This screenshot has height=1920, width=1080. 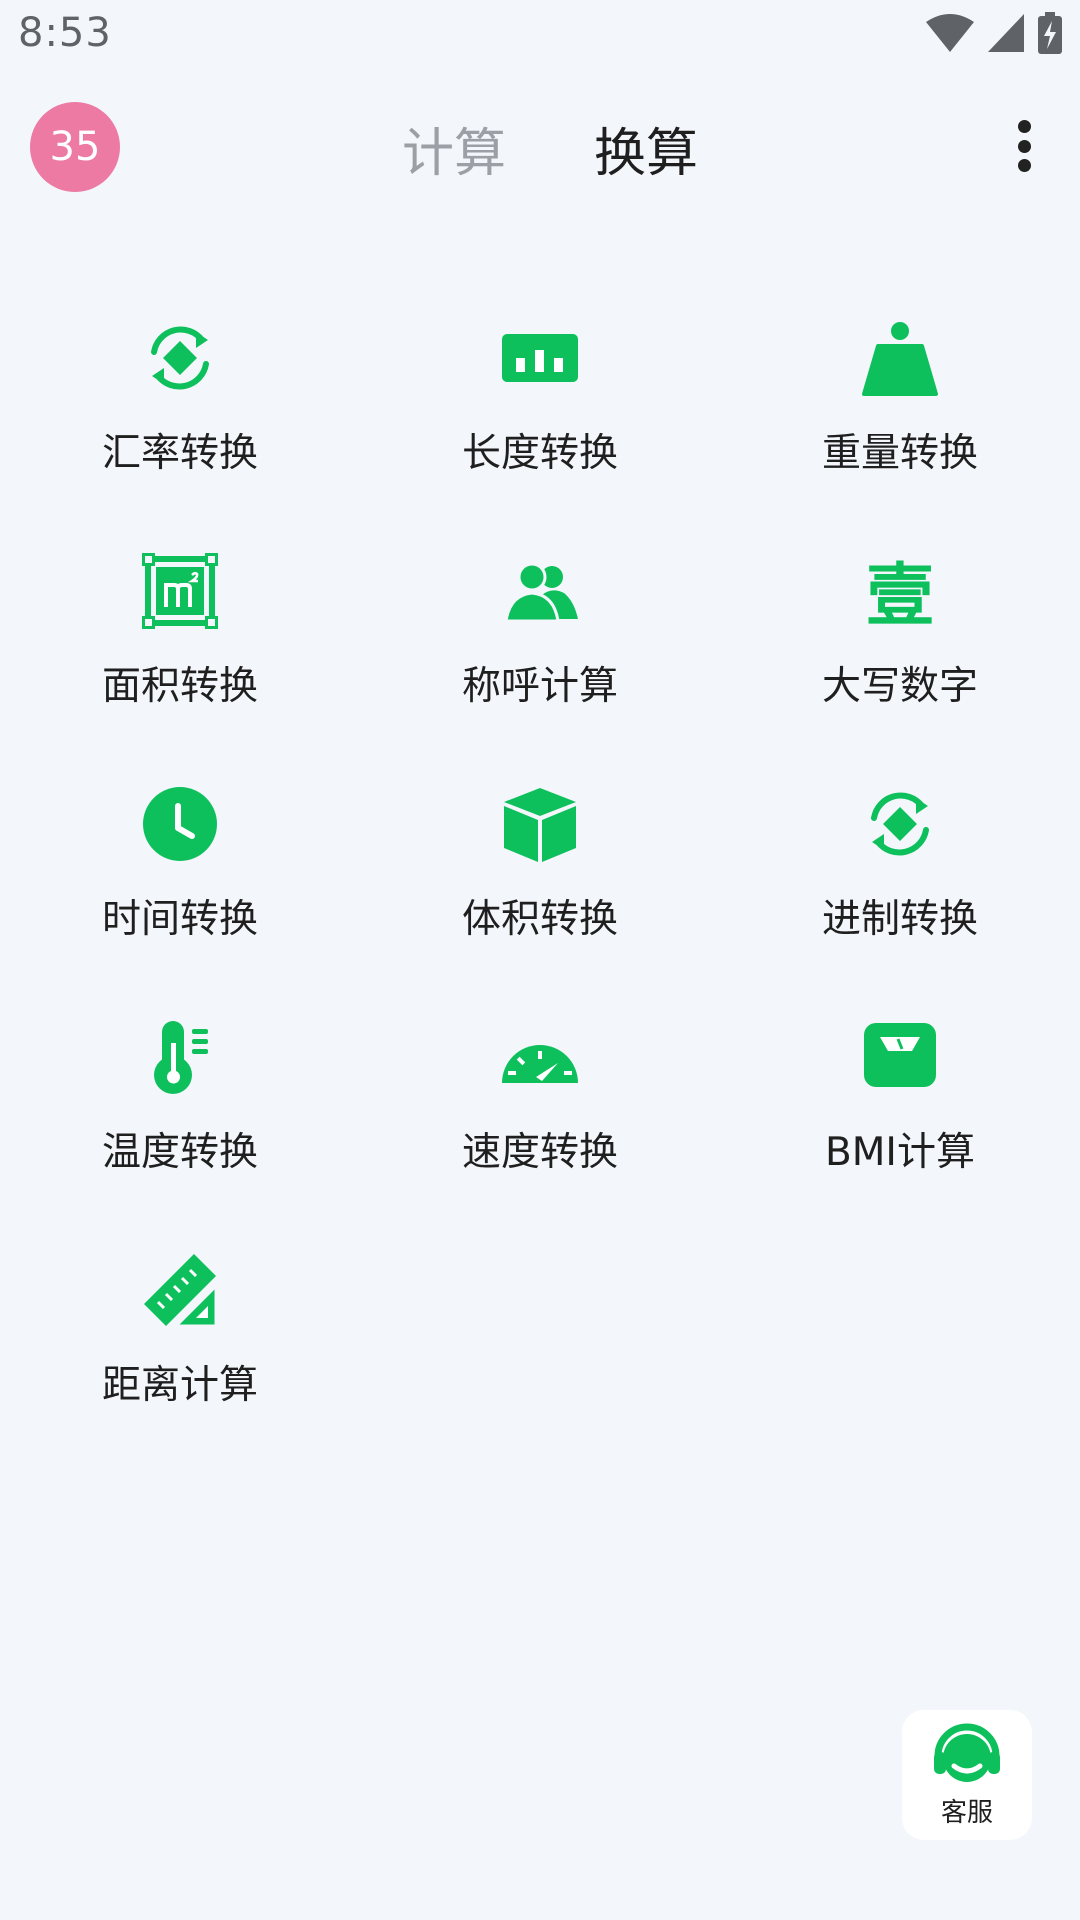 I want to click on grid-item-temperature: 温度转换, so click(x=180, y=1135).